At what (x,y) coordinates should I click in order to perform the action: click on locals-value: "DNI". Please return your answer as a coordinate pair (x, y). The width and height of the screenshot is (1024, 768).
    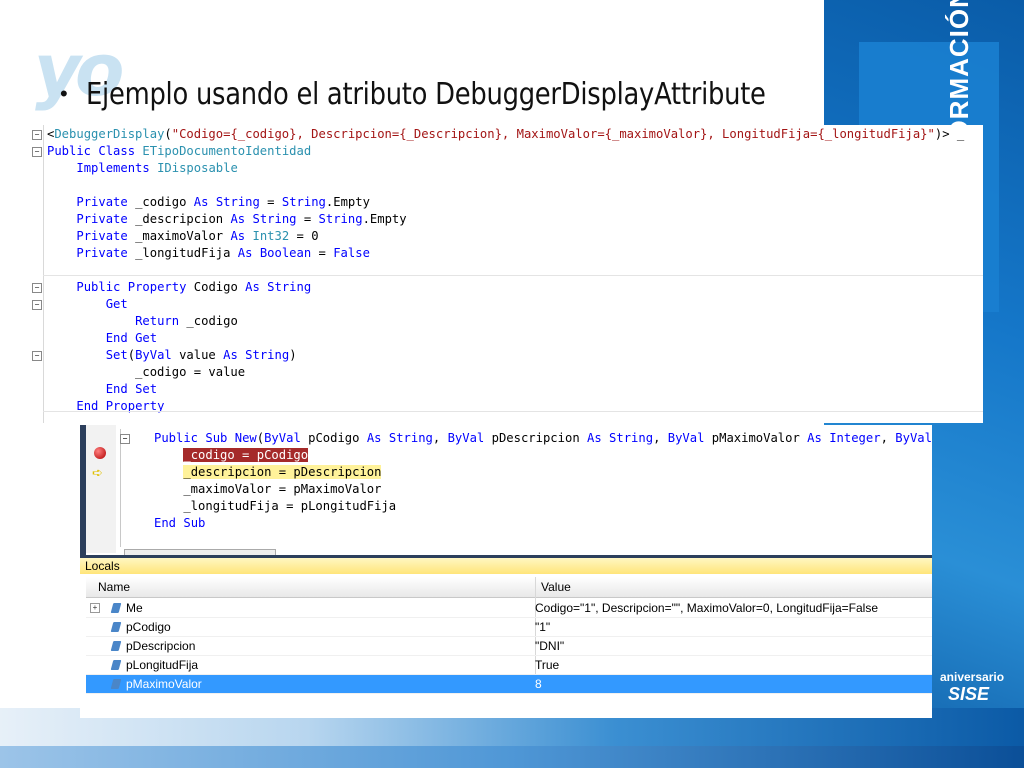
    Looking at the image, I should click on (549, 646).